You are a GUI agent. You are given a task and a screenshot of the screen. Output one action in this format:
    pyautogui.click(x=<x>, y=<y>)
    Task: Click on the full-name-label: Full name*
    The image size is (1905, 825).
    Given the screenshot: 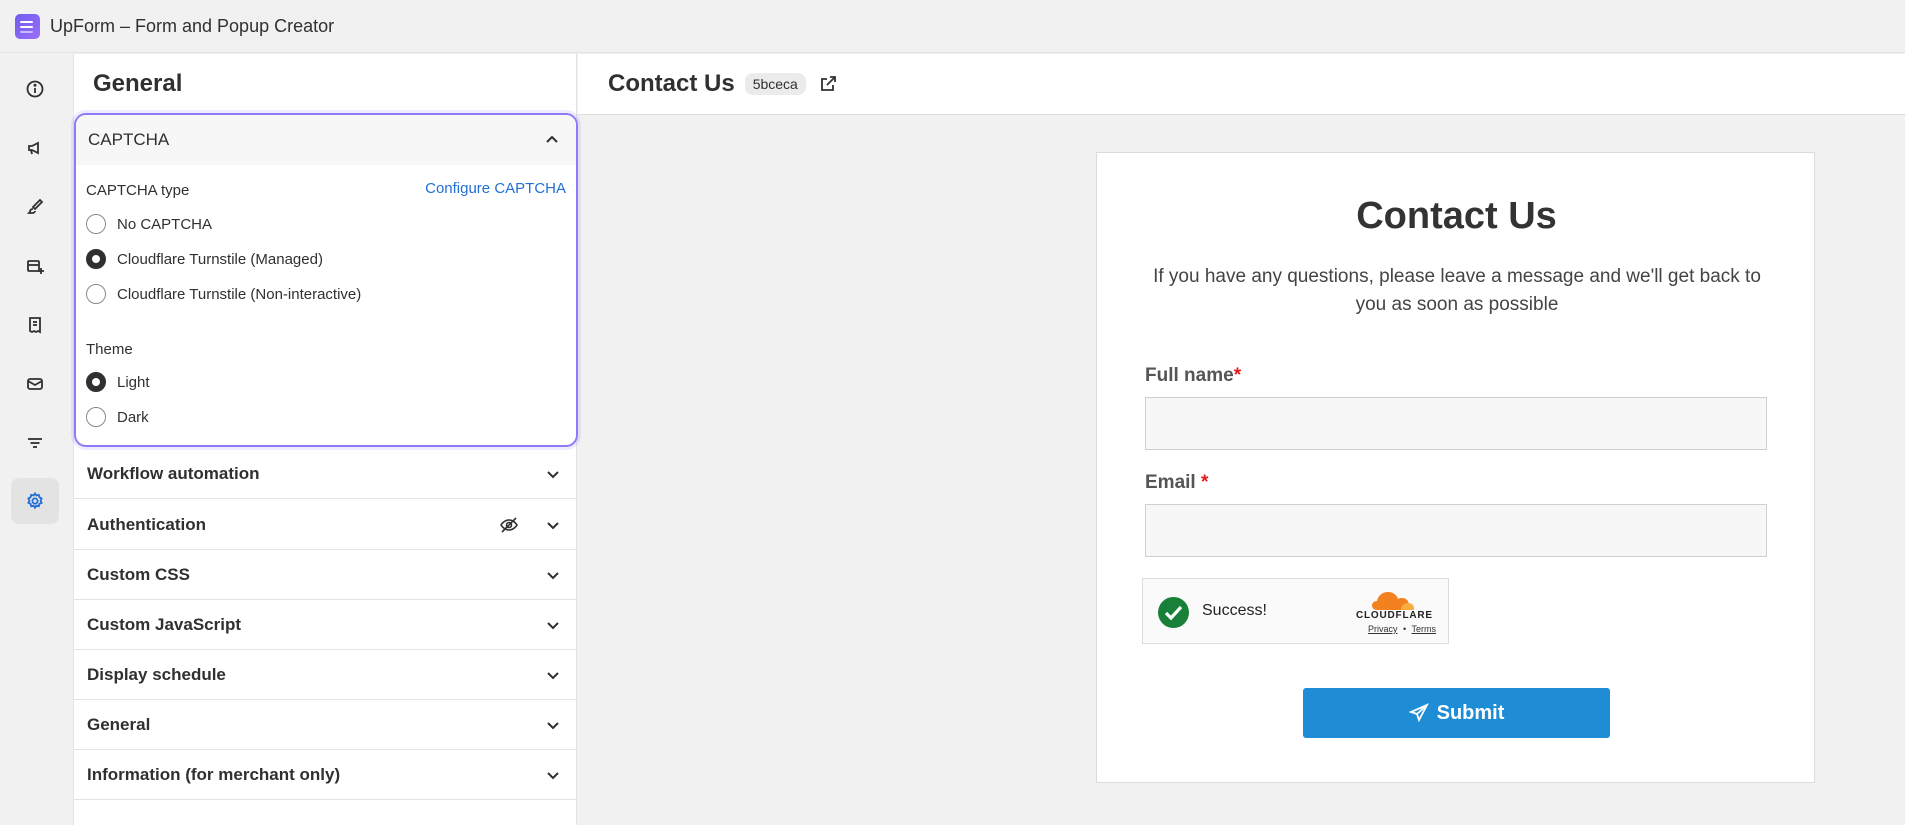 What is the action you would take?
    pyautogui.click(x=1193, y=376)
    